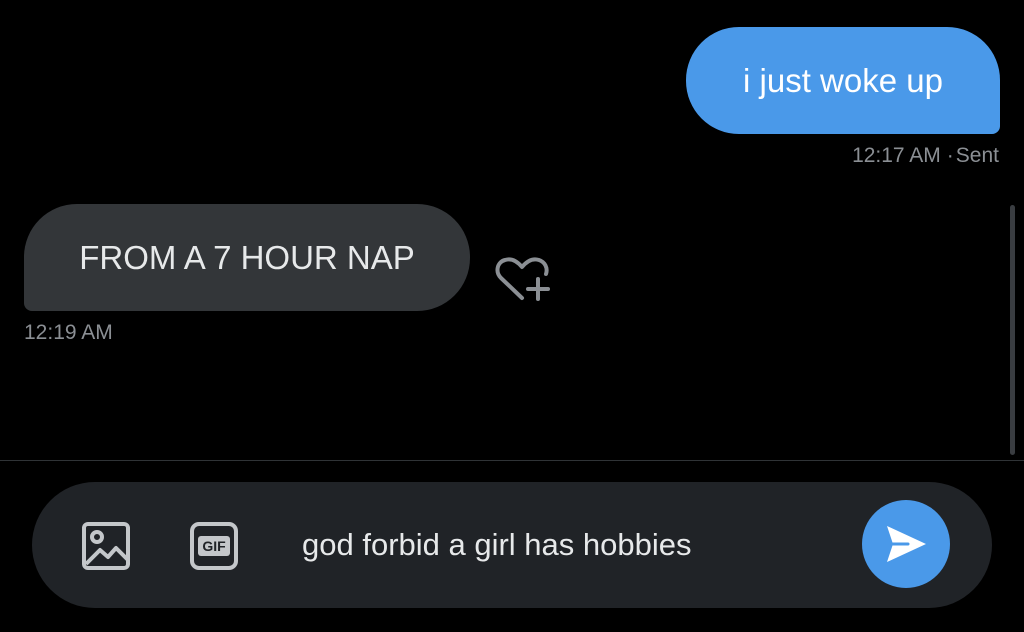  I want to click on heart-plus-icon, so click(522, 279).